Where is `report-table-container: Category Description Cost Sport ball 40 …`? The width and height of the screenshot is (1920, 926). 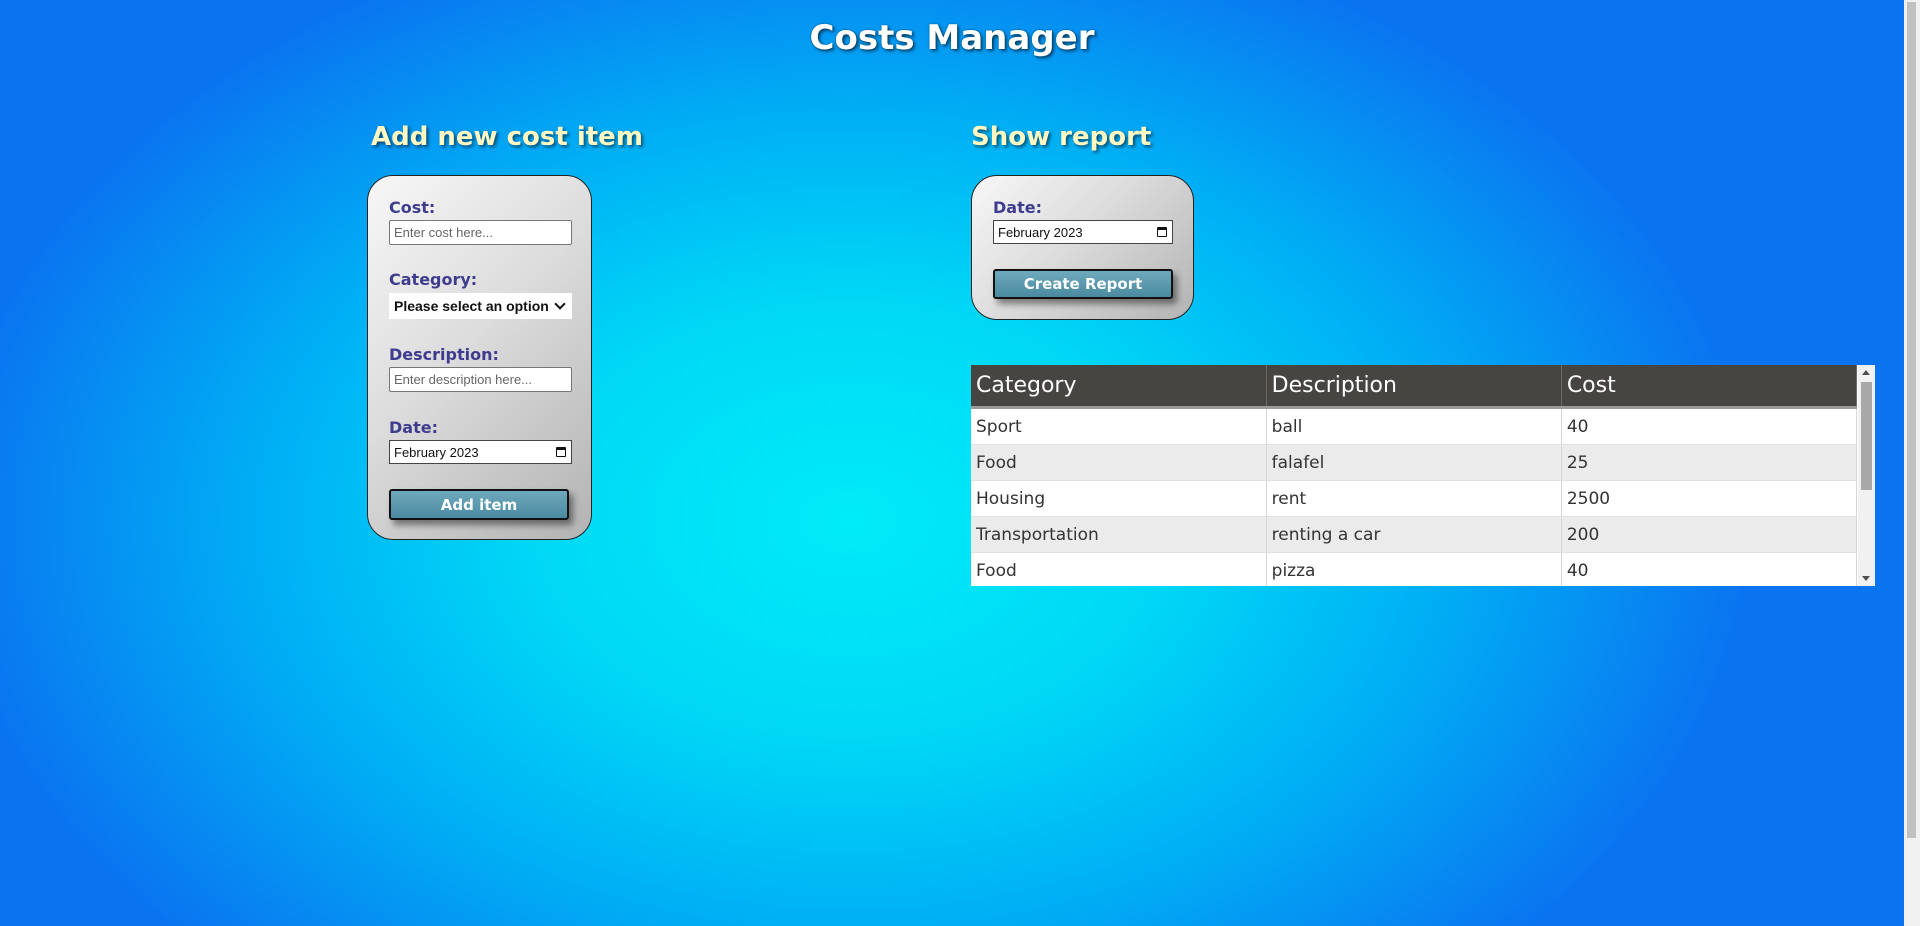 report-table-container: Category Description Cost Sport ball 40 … is located at coordinates (1423, 475).